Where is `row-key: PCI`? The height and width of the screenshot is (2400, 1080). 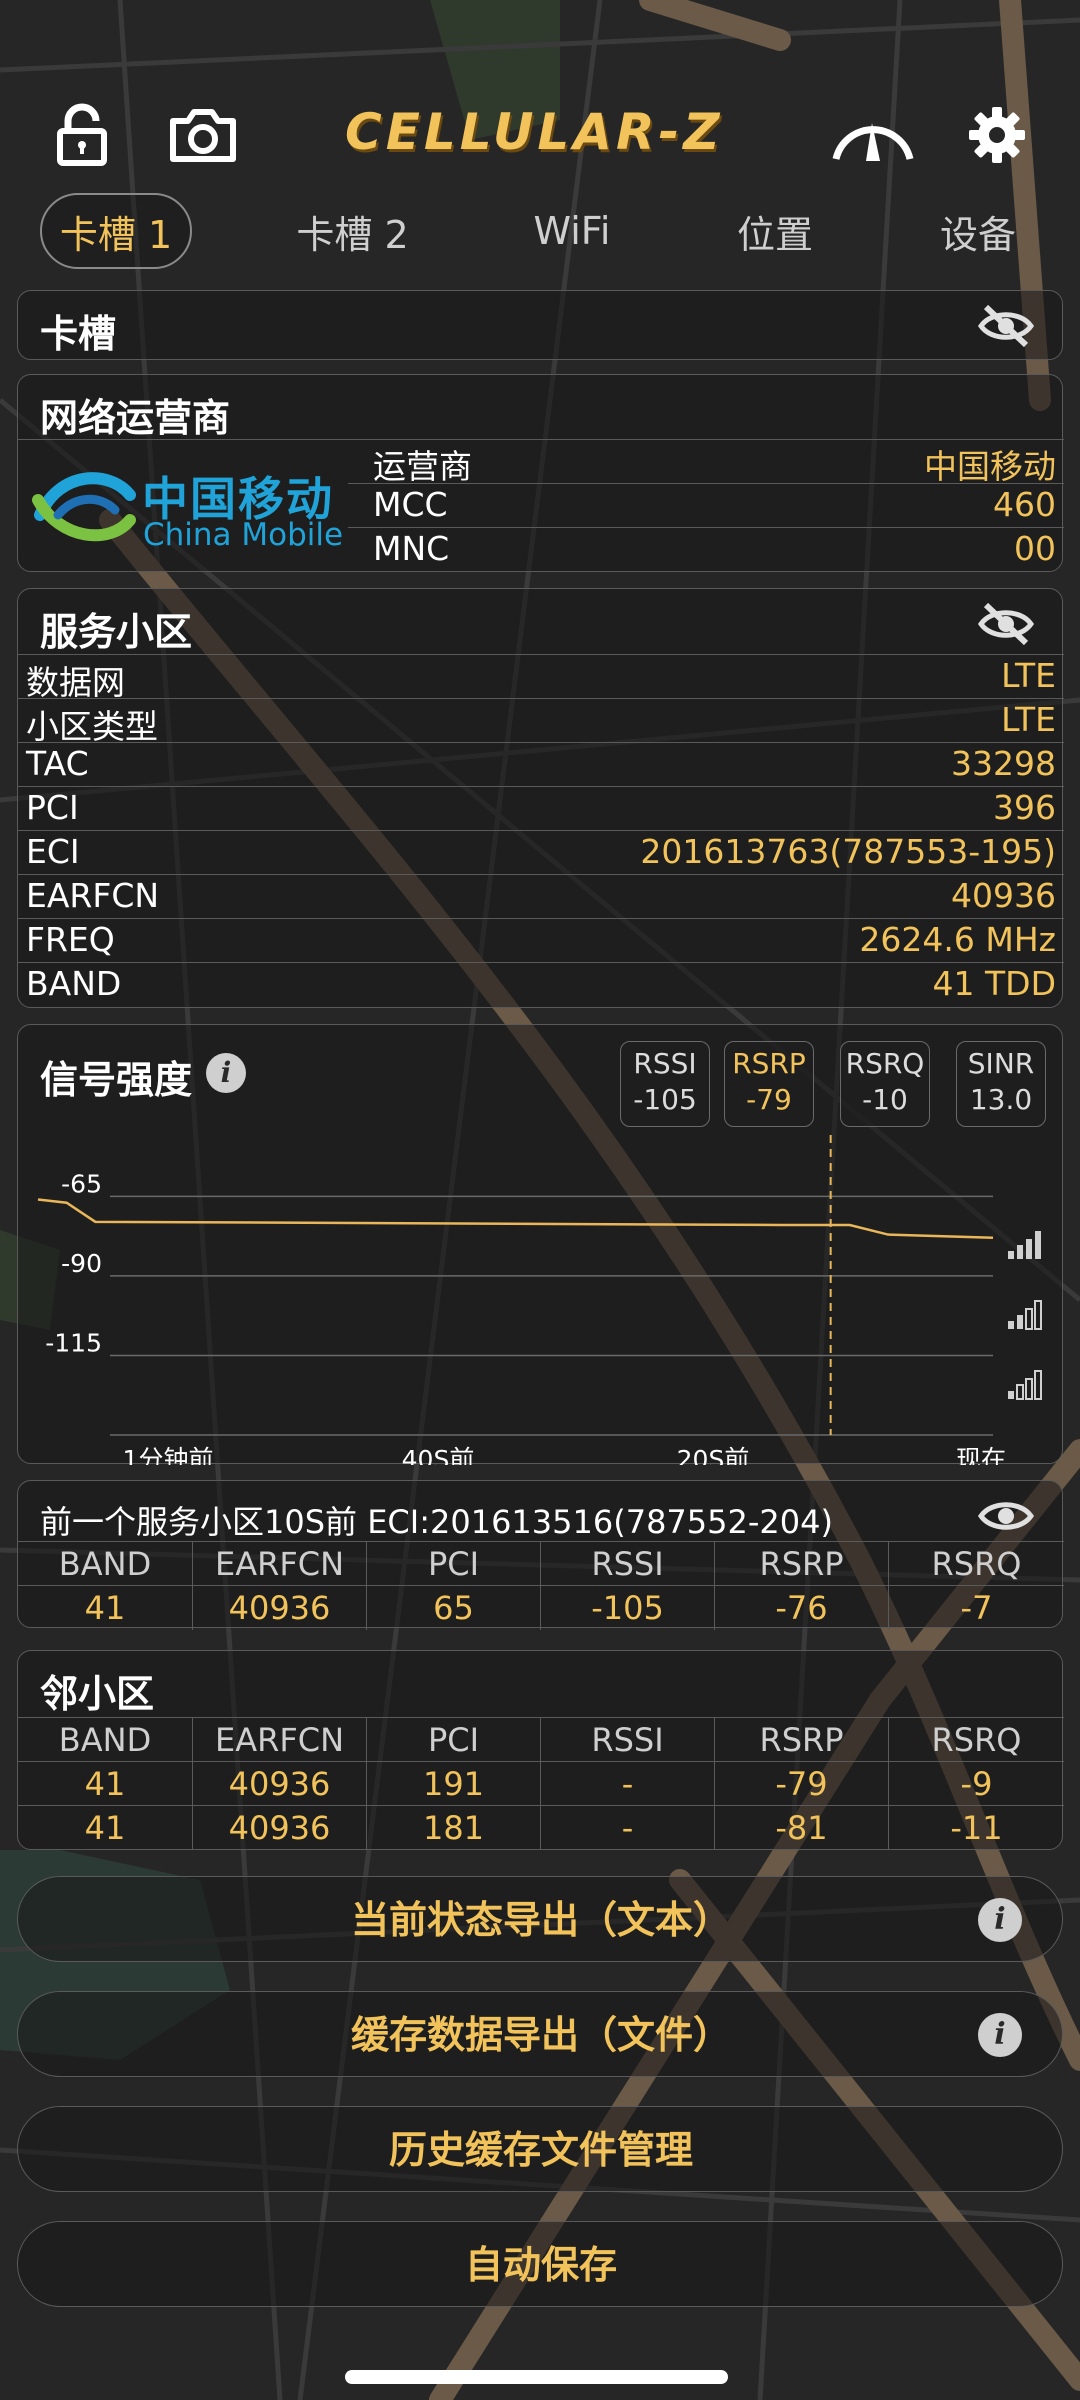 row-key: PCI is located at coordinates (52, 807).